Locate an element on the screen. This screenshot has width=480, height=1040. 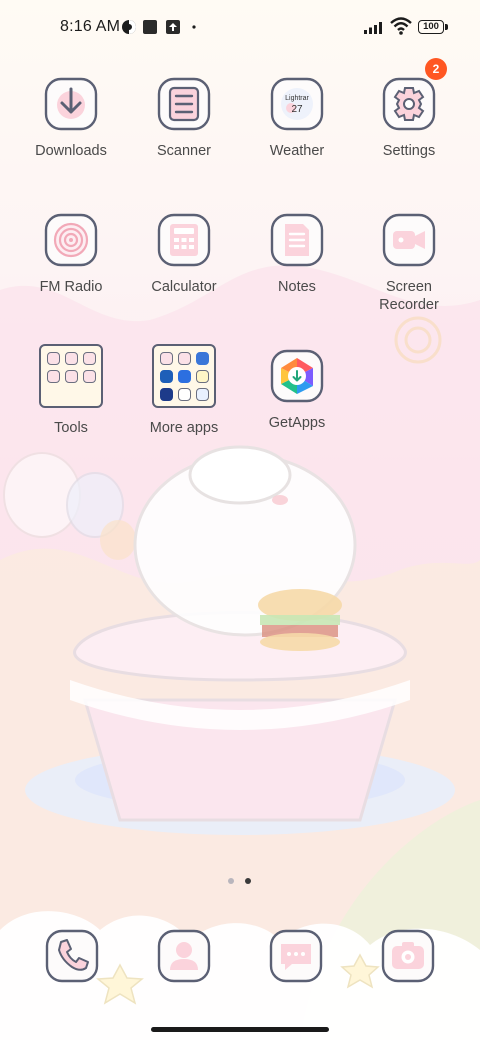
app-scanner: Scanner is located at coordinates (184, 118).